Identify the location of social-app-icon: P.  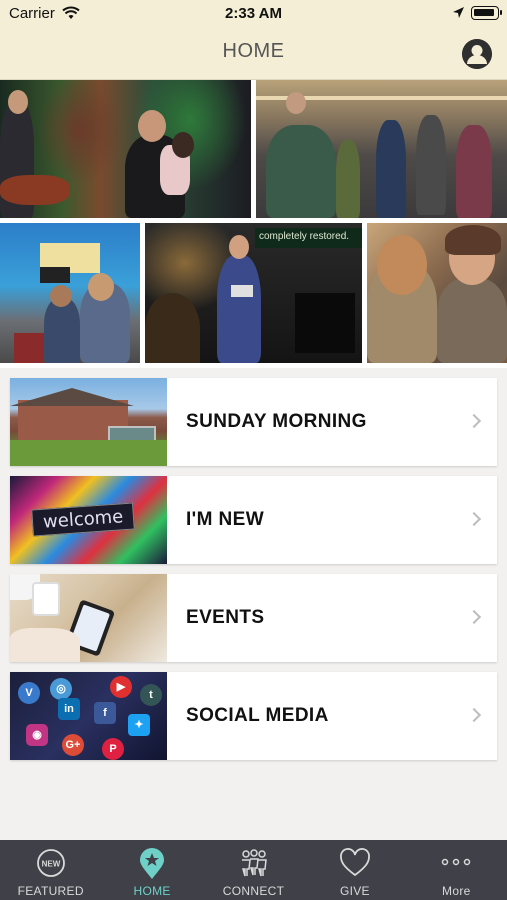
(113, 749).